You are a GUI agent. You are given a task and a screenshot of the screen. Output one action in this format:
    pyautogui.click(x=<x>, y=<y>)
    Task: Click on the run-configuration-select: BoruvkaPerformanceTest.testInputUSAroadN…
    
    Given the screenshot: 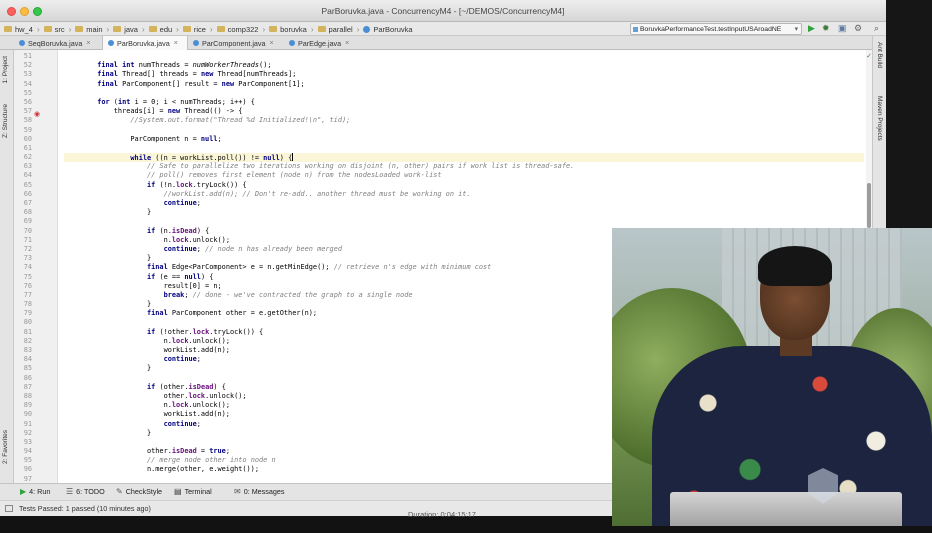 What is the action you would take?
    pyautogui.click(x=716, y=29)
    